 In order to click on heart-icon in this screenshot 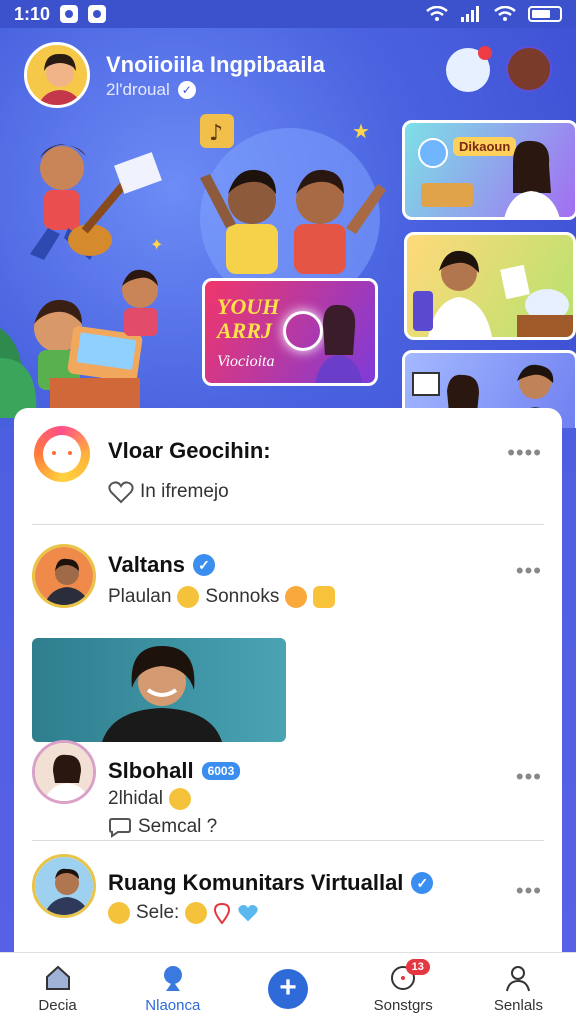, I will do `click(121, 492)`.